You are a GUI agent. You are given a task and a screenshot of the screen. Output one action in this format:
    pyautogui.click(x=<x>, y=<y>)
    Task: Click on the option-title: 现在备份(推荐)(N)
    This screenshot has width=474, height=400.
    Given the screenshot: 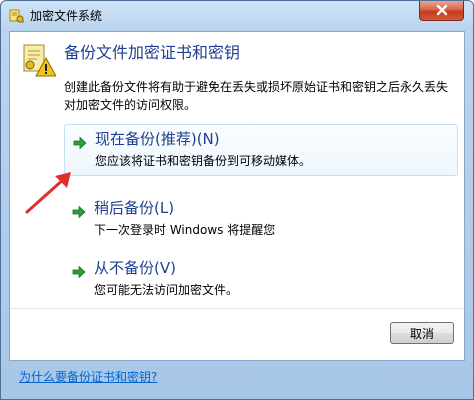 What is the action you would take?
    pyautogui.click(x=157, y=139)
    